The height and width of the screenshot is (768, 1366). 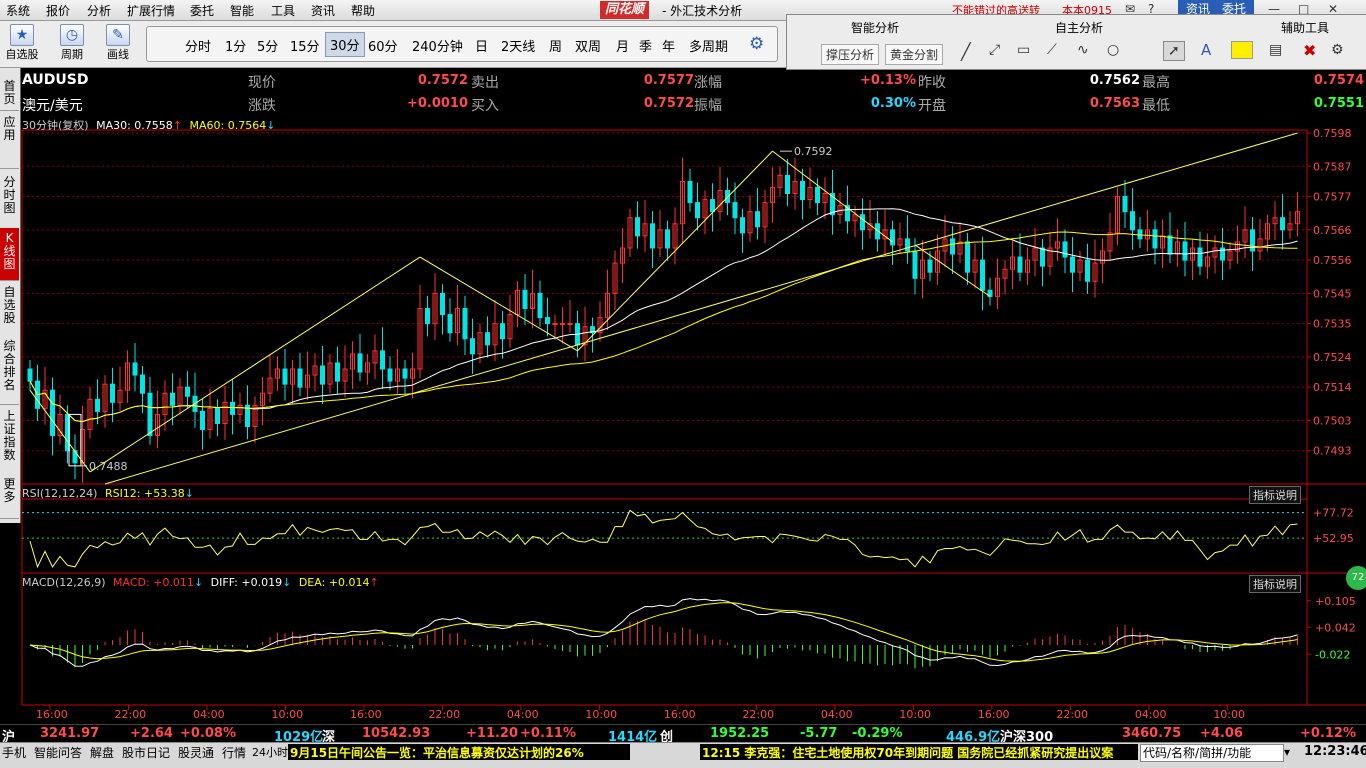 I want to click on low-annotation: 0.7488, so click(x=108, y=466).